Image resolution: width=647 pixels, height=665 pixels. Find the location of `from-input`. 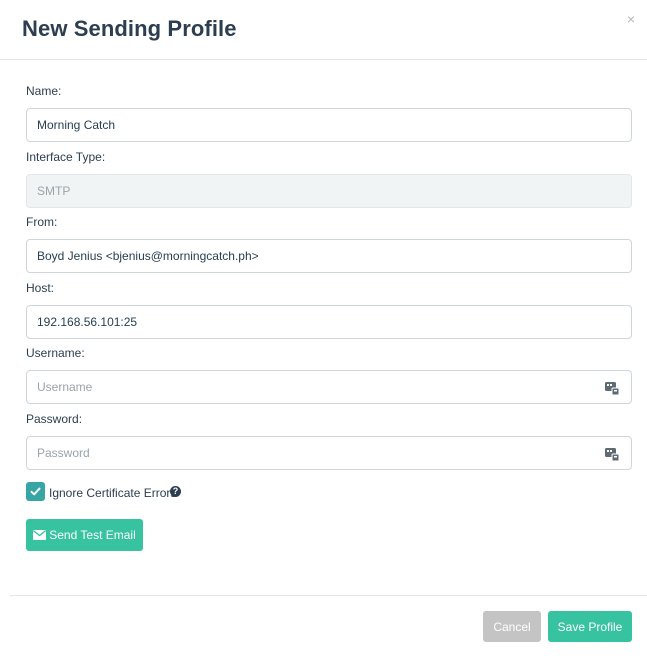

from-input is located at coordinates (329, 256).